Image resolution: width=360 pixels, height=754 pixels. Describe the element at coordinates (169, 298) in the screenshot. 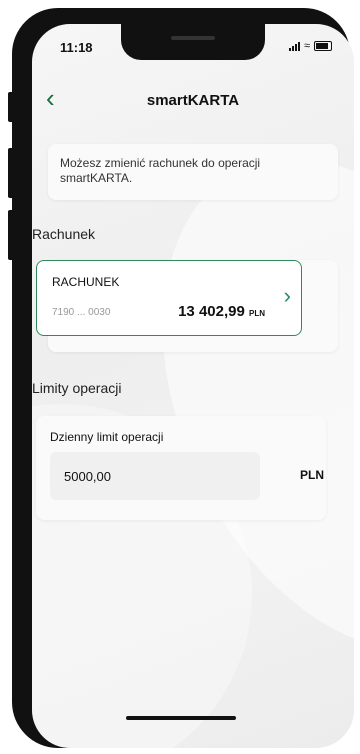

I see `account-selector: RACHUNEK 7190 ... 0030 13 402,99 PLN ›` at that location.